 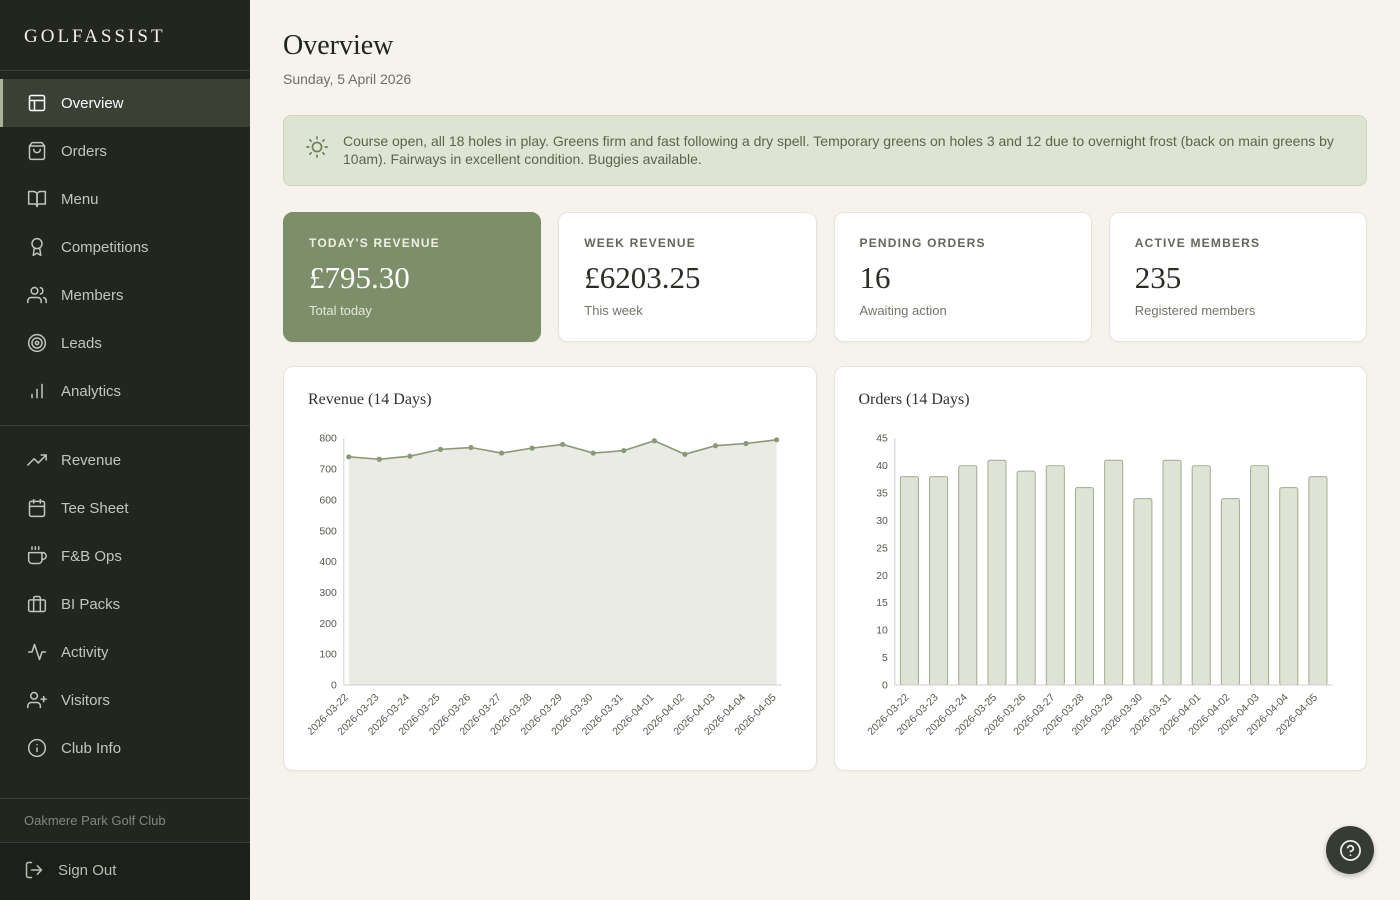 What do you see at coordinates (412, 277) in the screenshot?
I see `stat-card-todays-revenue: TODAY'S REVENUE £795.30 Total today` at bounding box center [412, 277].